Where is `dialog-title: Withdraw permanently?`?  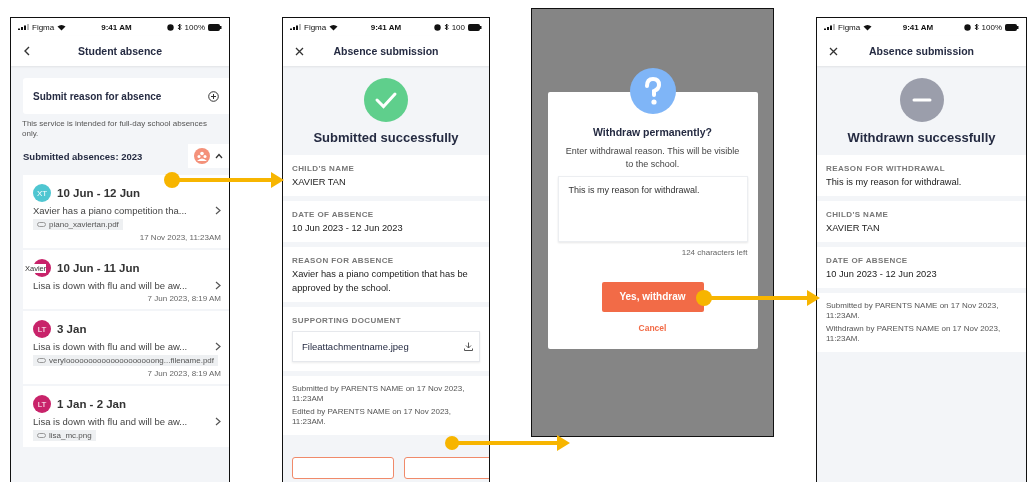
dialog-title: Withdraw permanently? is located at coordinates (652, 132).